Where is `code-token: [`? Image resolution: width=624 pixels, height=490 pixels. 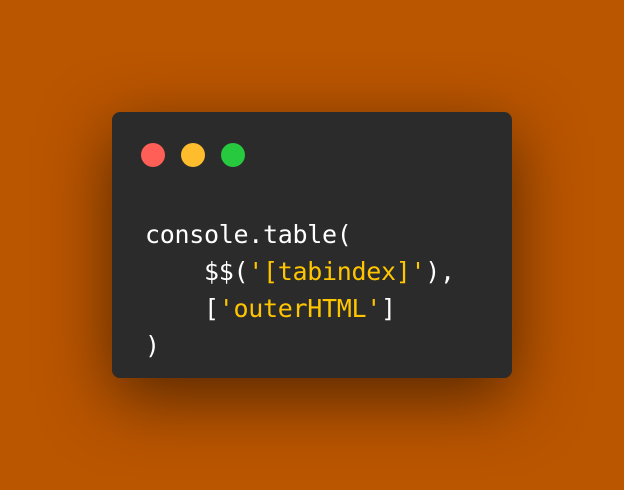 code-token: [ is located at coordinates (182, 308).